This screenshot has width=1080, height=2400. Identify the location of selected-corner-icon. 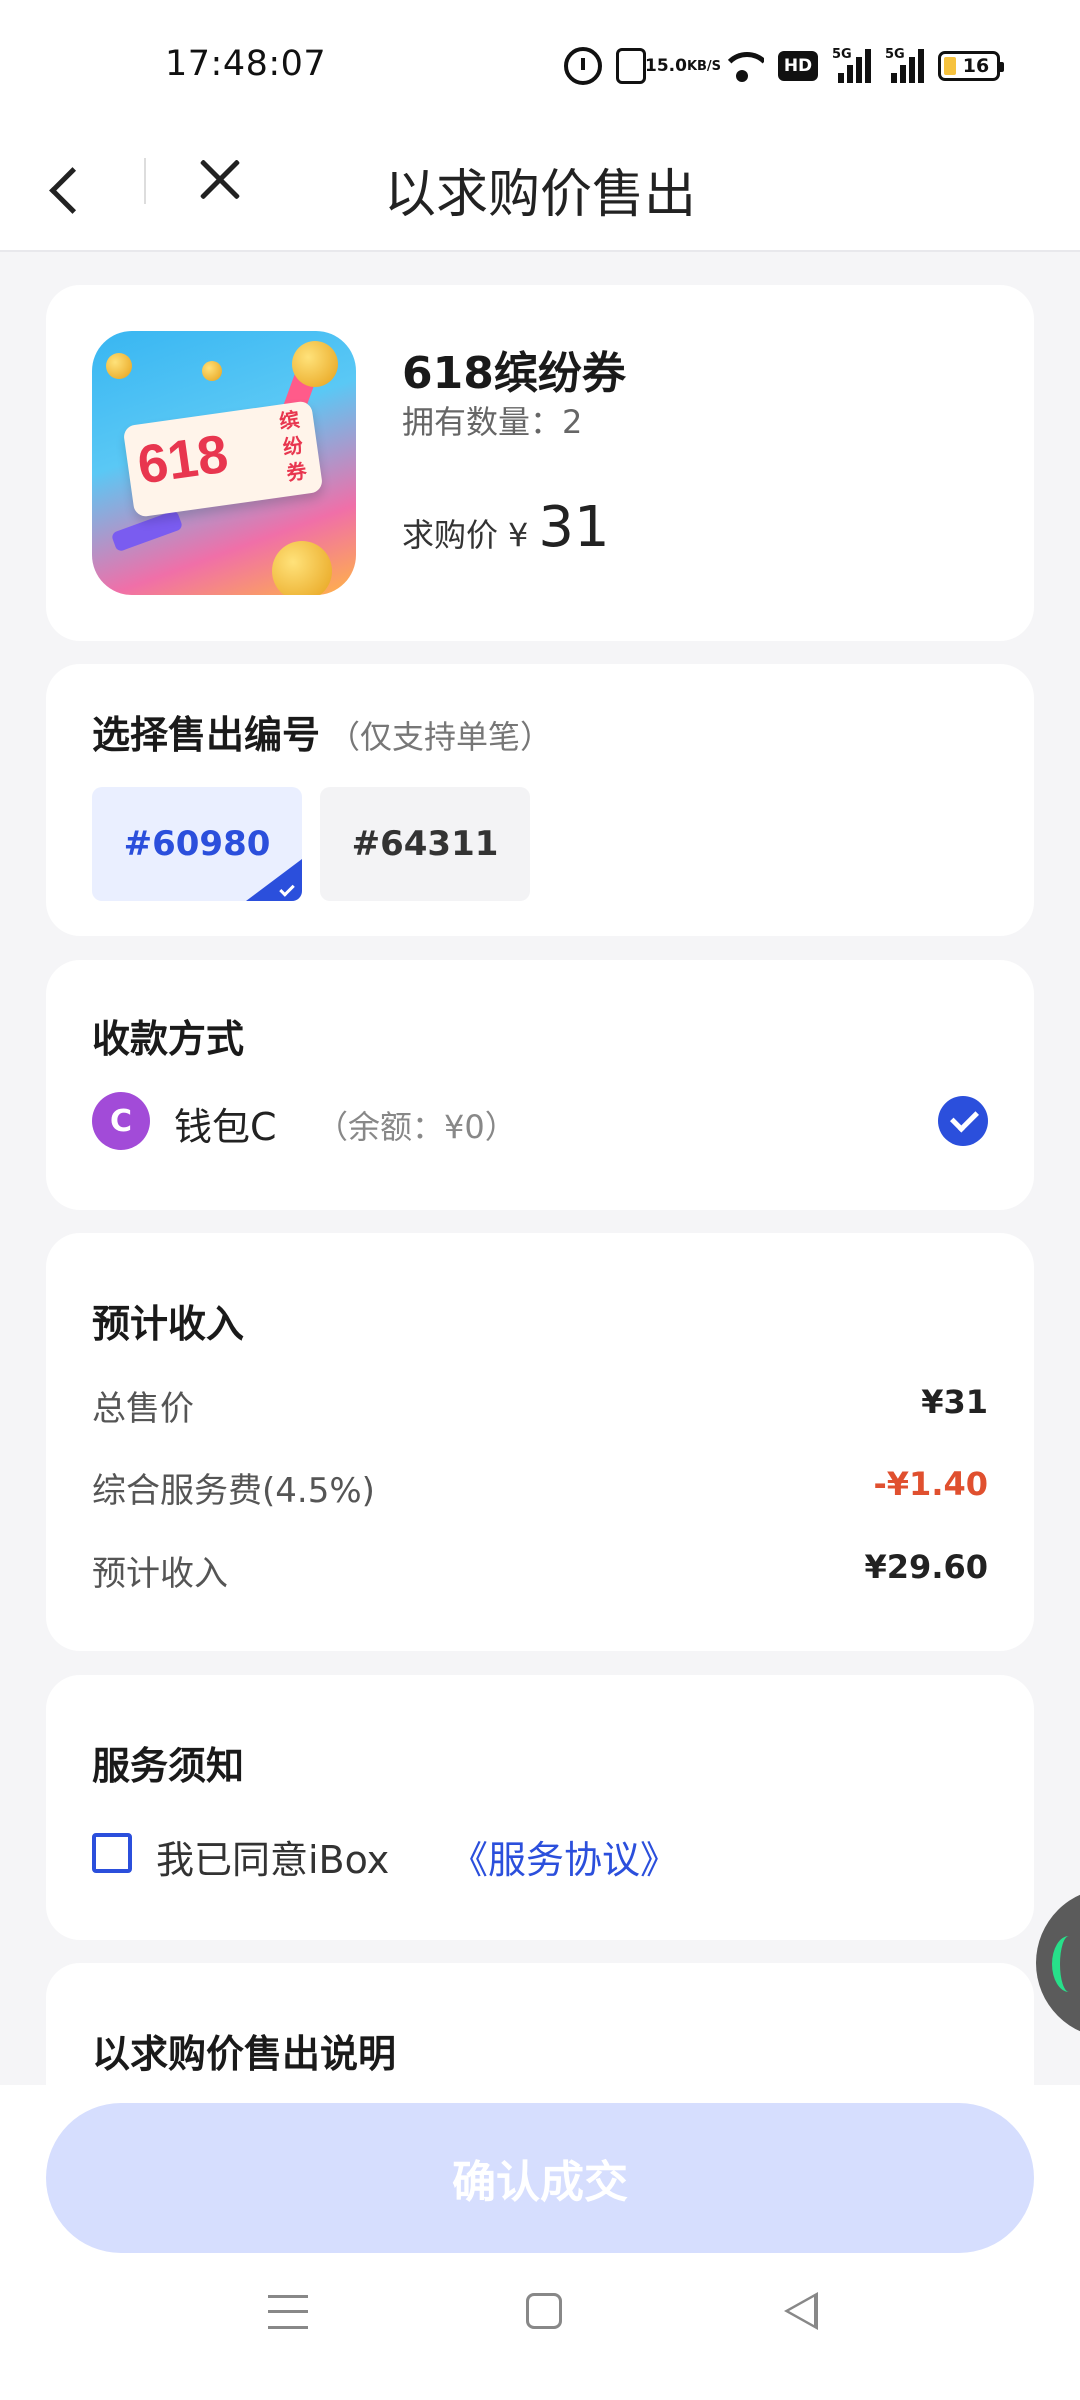
(274, 880).